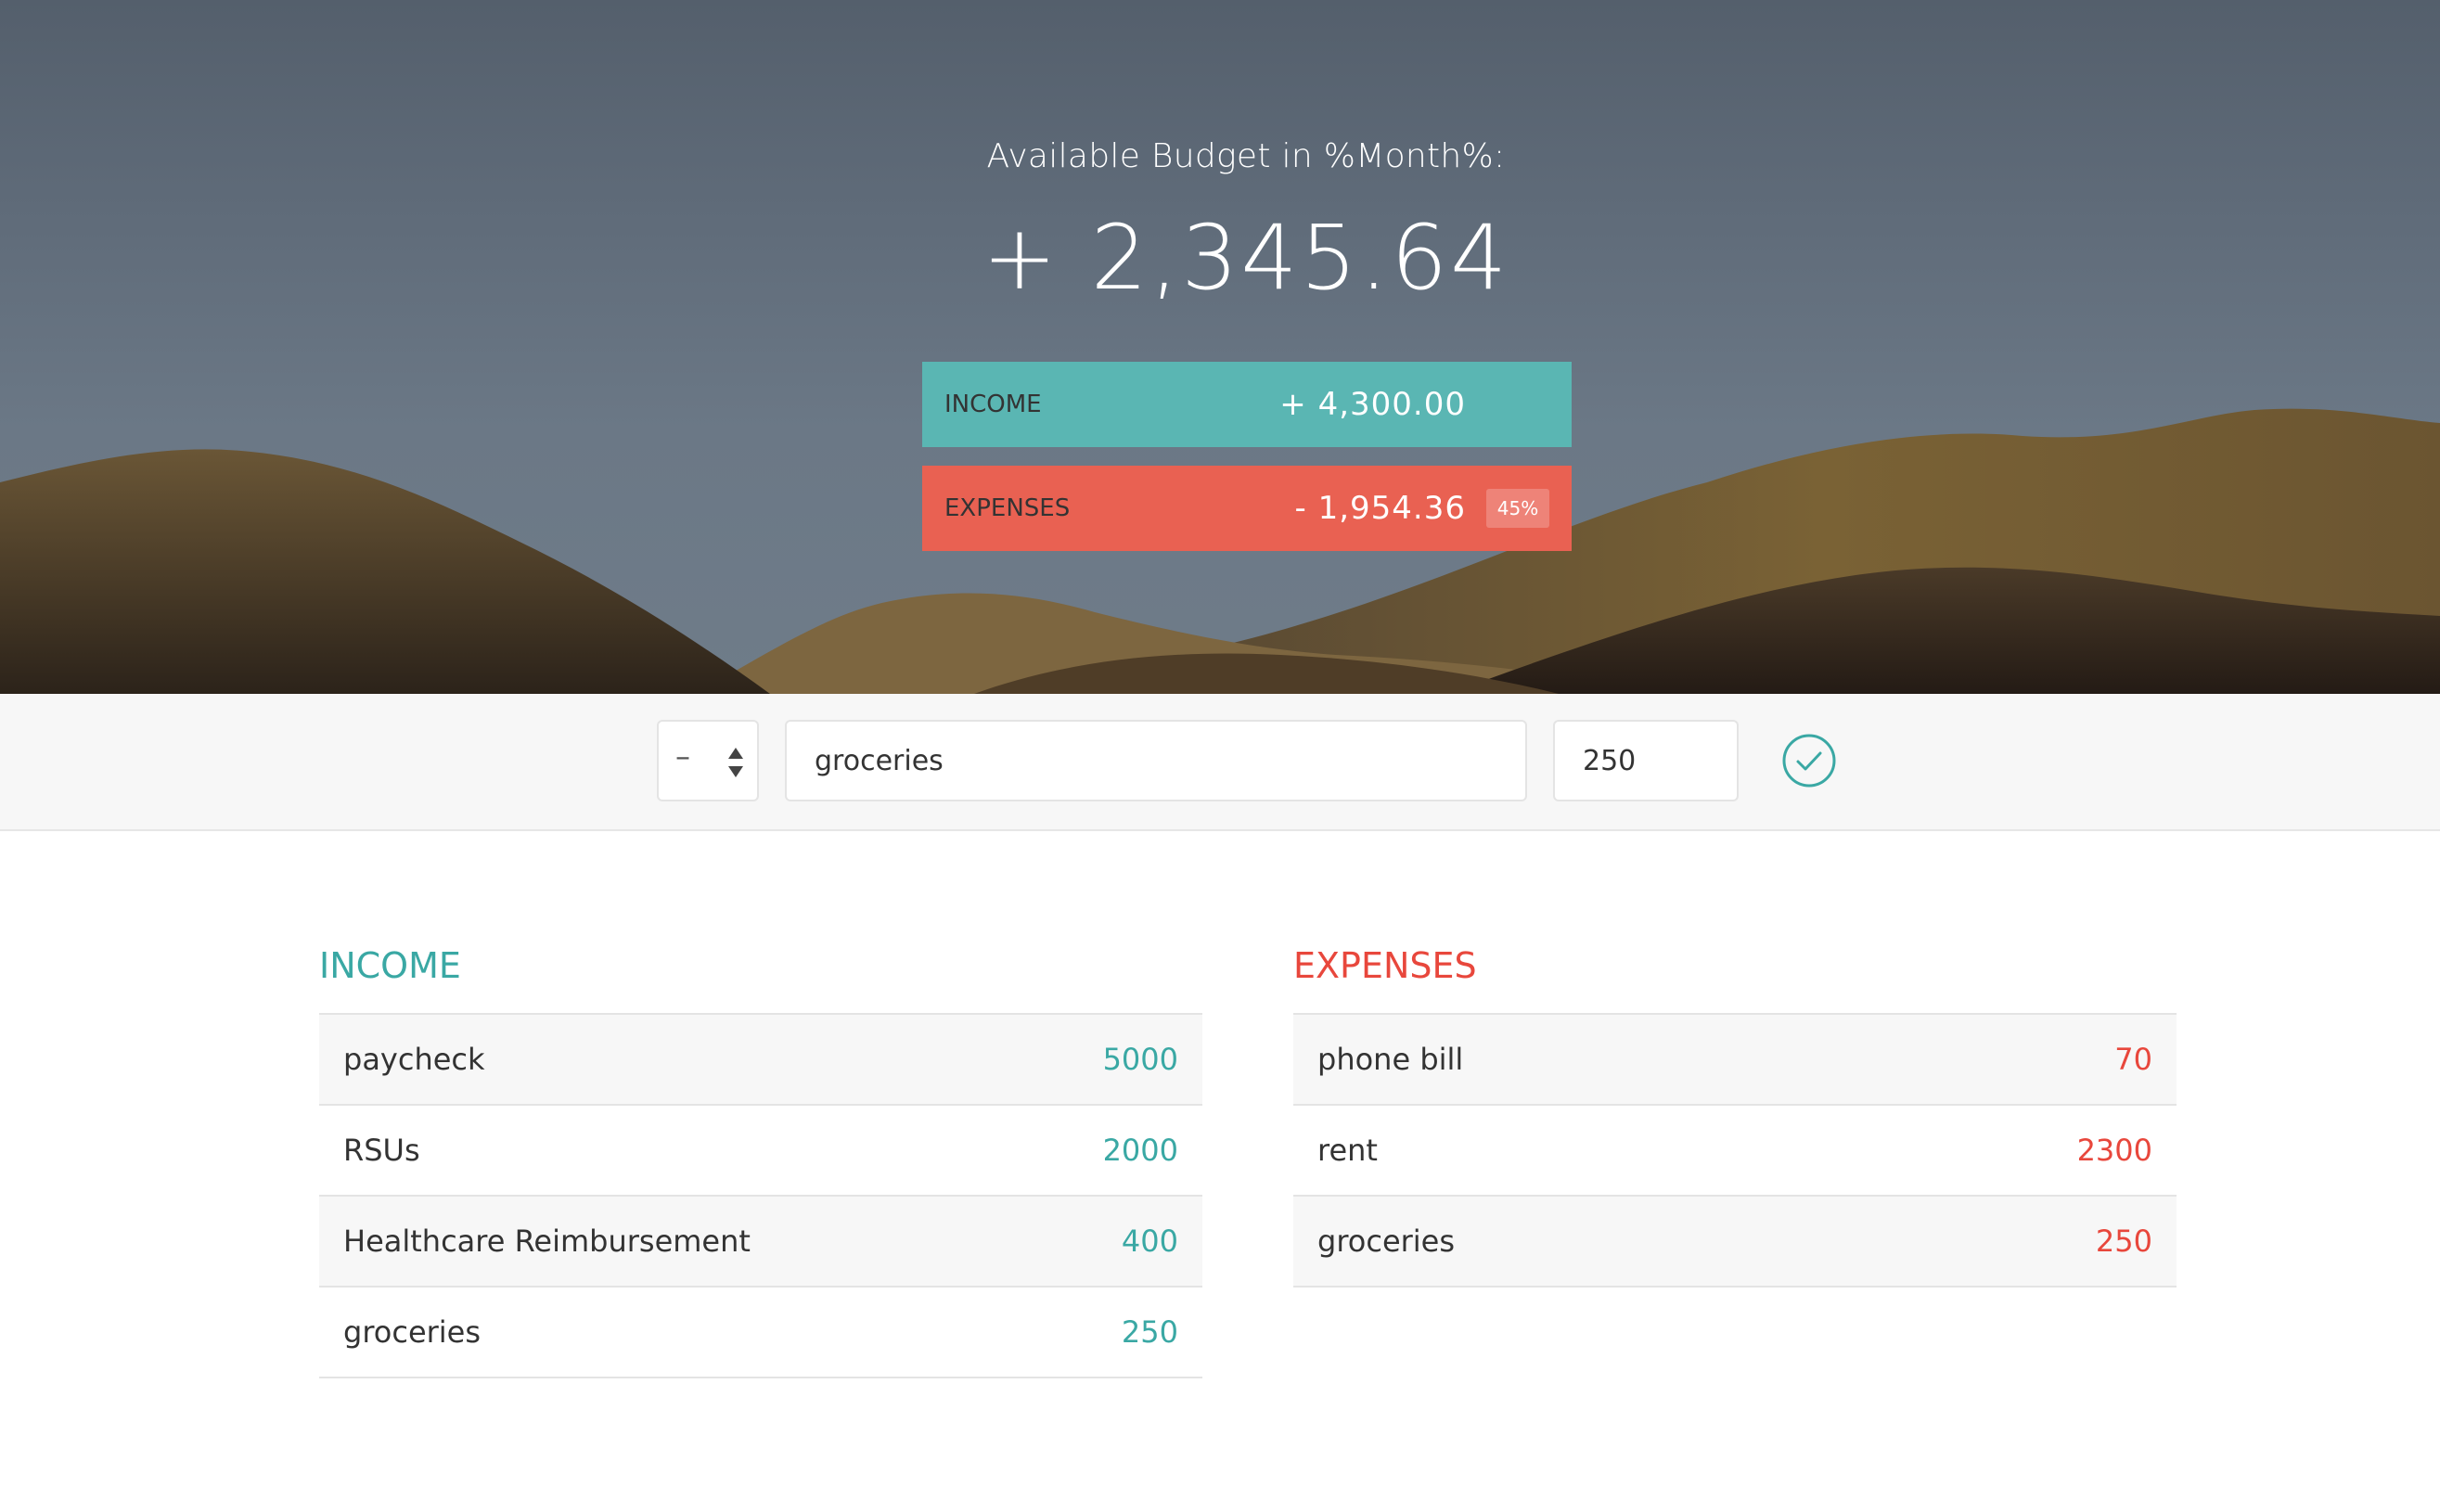  I want to click on income-item-value: 2000, so click(1140, 1150).